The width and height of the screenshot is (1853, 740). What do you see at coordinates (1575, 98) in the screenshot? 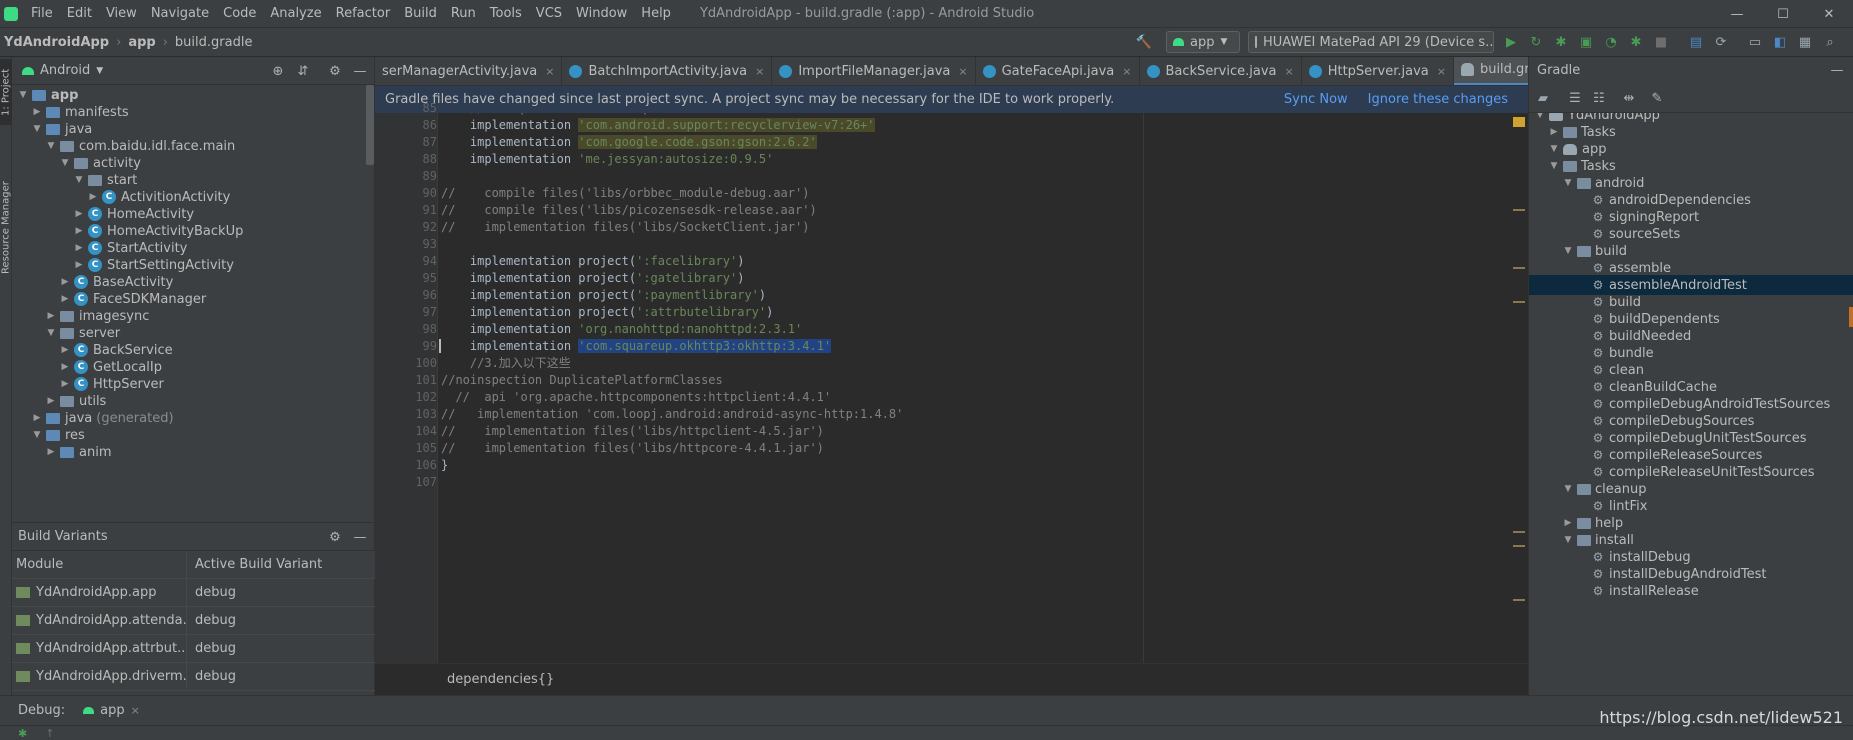
I see `expand-all-icon: ☰` at bounding box center [1575, 98].